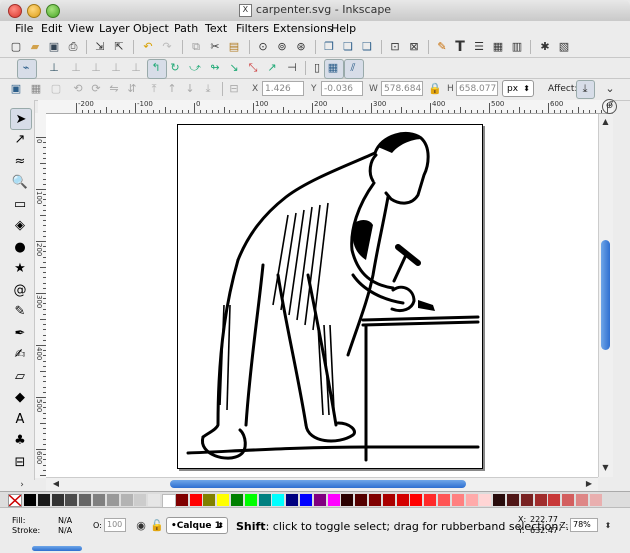 Image resolution: width=630 pixels, height=553 pixels. What do you see at coordinates (584, 525) in the screenshot?
I see `zoom-field: 78%` at bounding box center [584, 525].